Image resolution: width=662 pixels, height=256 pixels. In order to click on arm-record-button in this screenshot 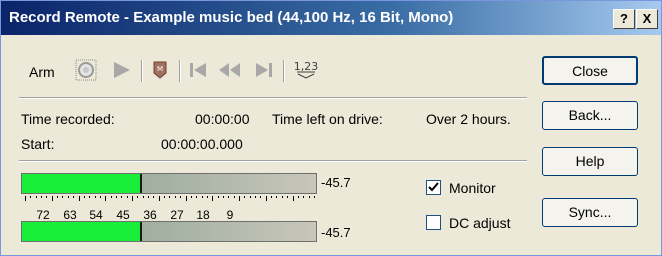, I will do `click(86, 70)`.